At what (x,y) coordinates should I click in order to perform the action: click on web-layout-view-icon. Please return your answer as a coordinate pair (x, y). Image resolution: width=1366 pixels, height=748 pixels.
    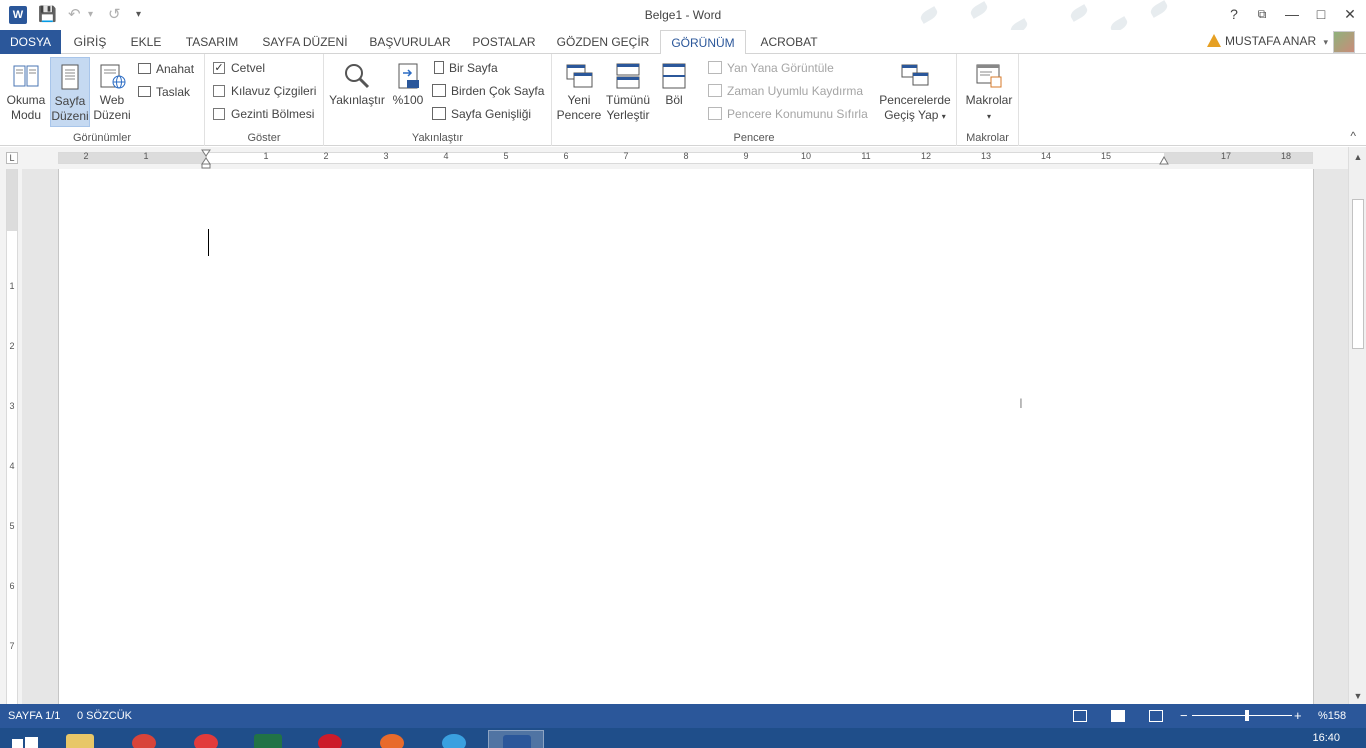
    Looking at the image, I should click on (1156, 716).